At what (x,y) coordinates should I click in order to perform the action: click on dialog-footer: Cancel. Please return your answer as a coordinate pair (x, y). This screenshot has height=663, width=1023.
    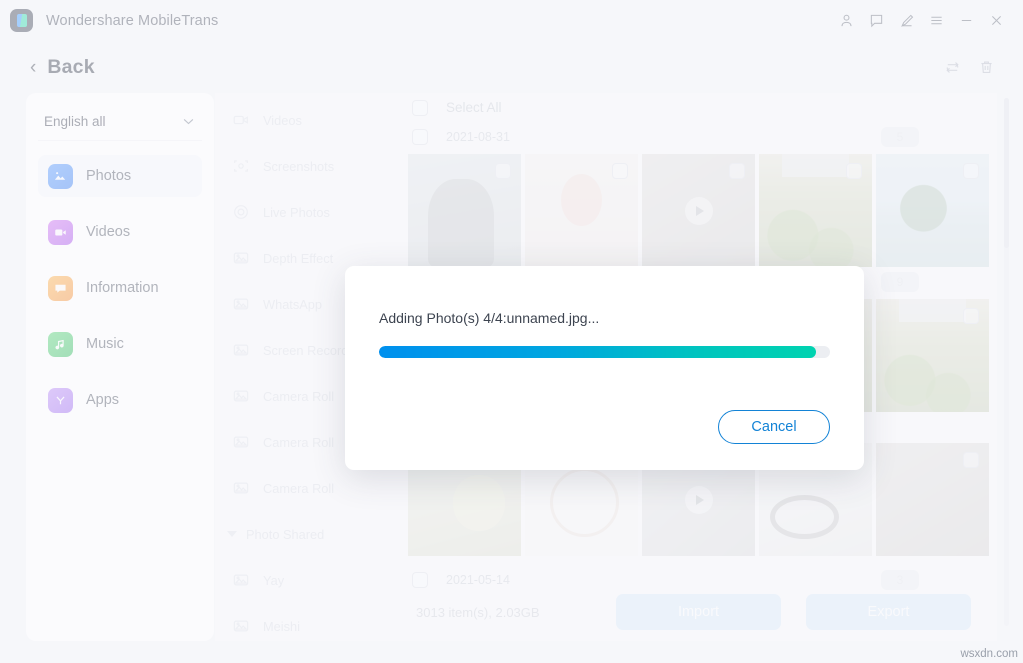
    Looking at the image, I should click on (774, 427).